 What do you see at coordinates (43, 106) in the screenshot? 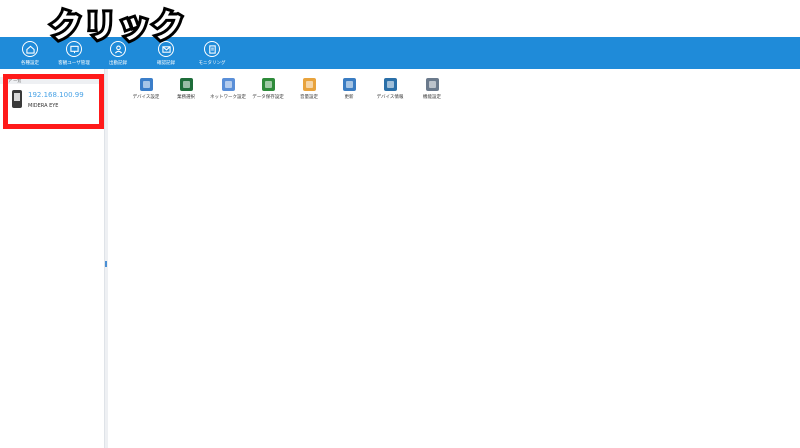
I see `device-name: MIDERA EYE` at bounding box center [43, 106].